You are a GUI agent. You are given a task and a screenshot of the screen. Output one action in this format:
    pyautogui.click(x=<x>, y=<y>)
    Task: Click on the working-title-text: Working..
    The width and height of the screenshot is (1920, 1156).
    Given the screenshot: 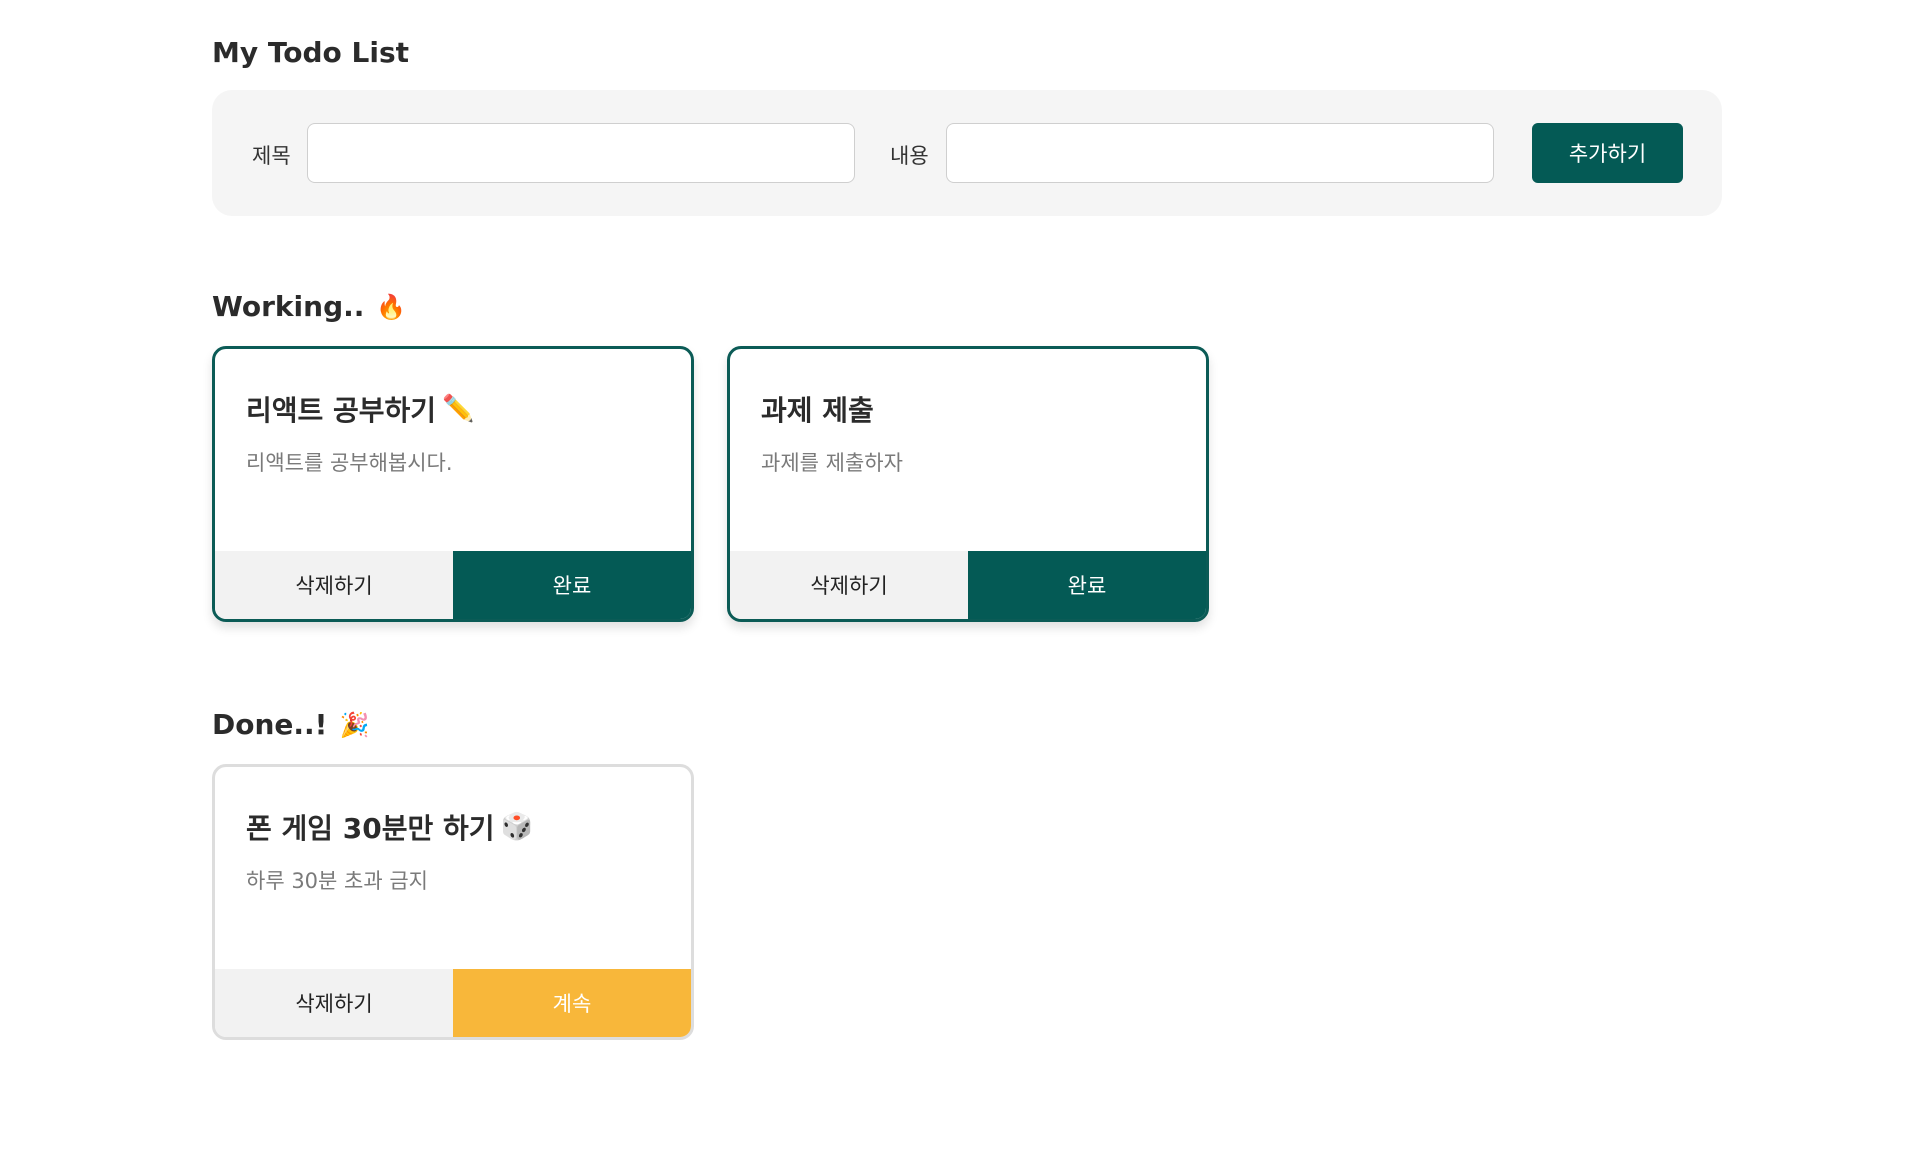 What is the action you would take?
    pyautogui.click(x=288, y=306)
    